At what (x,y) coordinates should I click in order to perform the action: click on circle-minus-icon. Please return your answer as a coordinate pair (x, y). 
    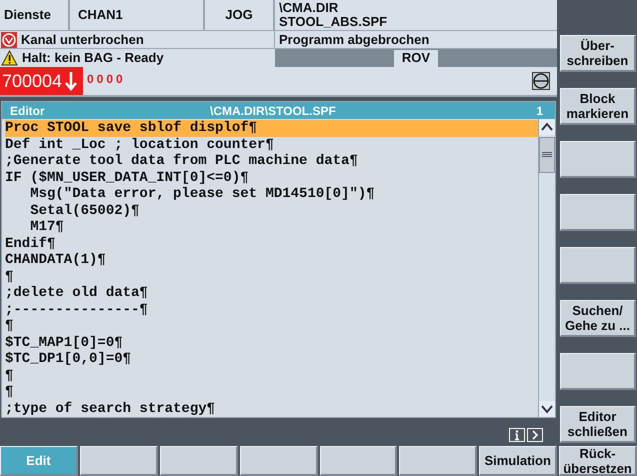
    Looking at the image, I should click on (541, 81).